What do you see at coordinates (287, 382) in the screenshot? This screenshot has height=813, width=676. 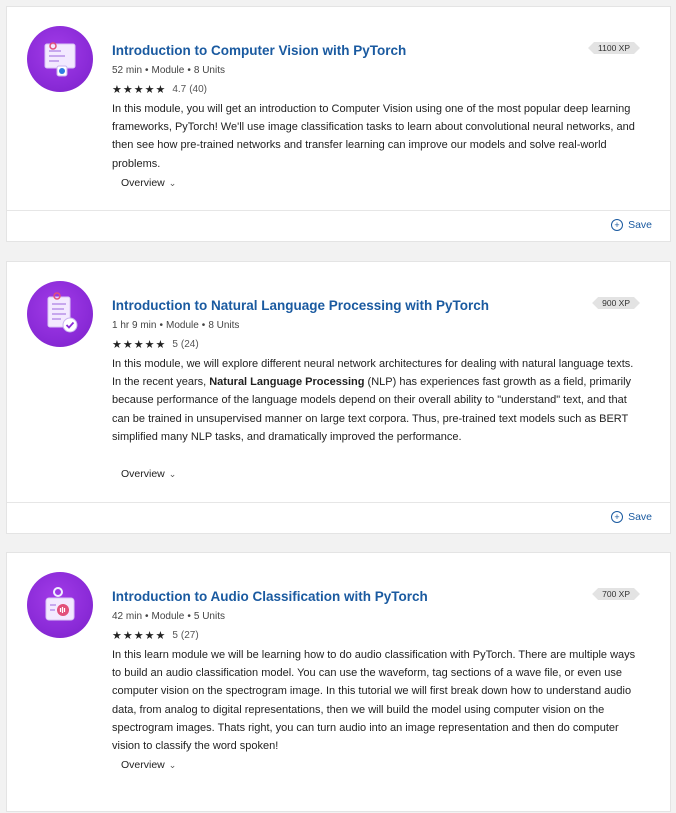 I see `description-emphasis: Natural Language Processing` at bounding box center [287, 382].